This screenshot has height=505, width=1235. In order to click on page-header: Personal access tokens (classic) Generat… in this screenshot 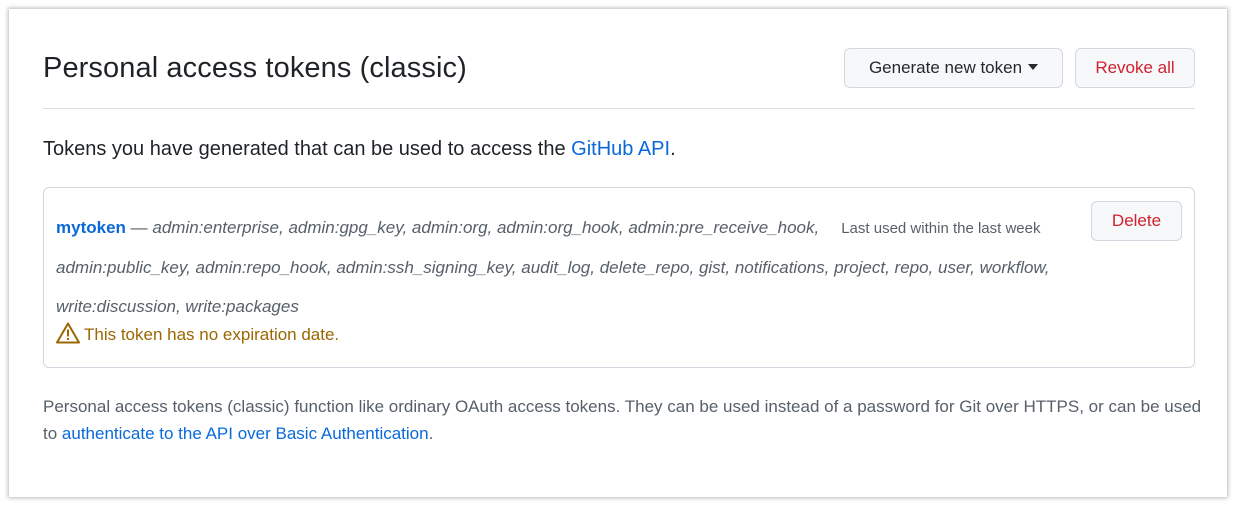, I will do `click(619, 78)`.